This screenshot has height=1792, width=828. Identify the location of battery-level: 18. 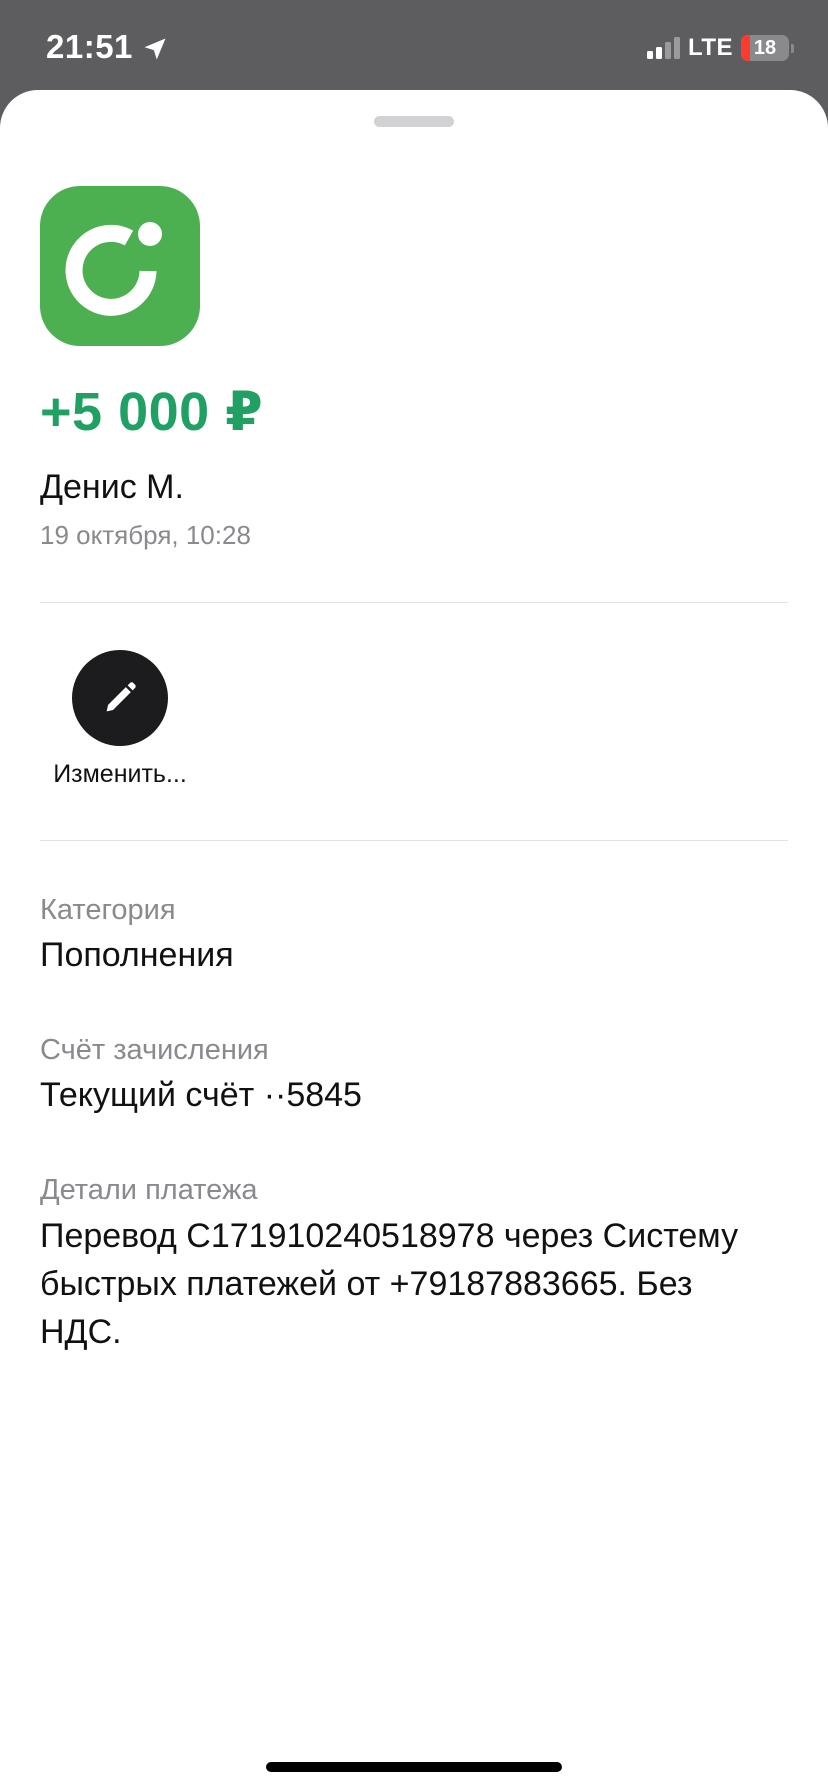
(765, 47).